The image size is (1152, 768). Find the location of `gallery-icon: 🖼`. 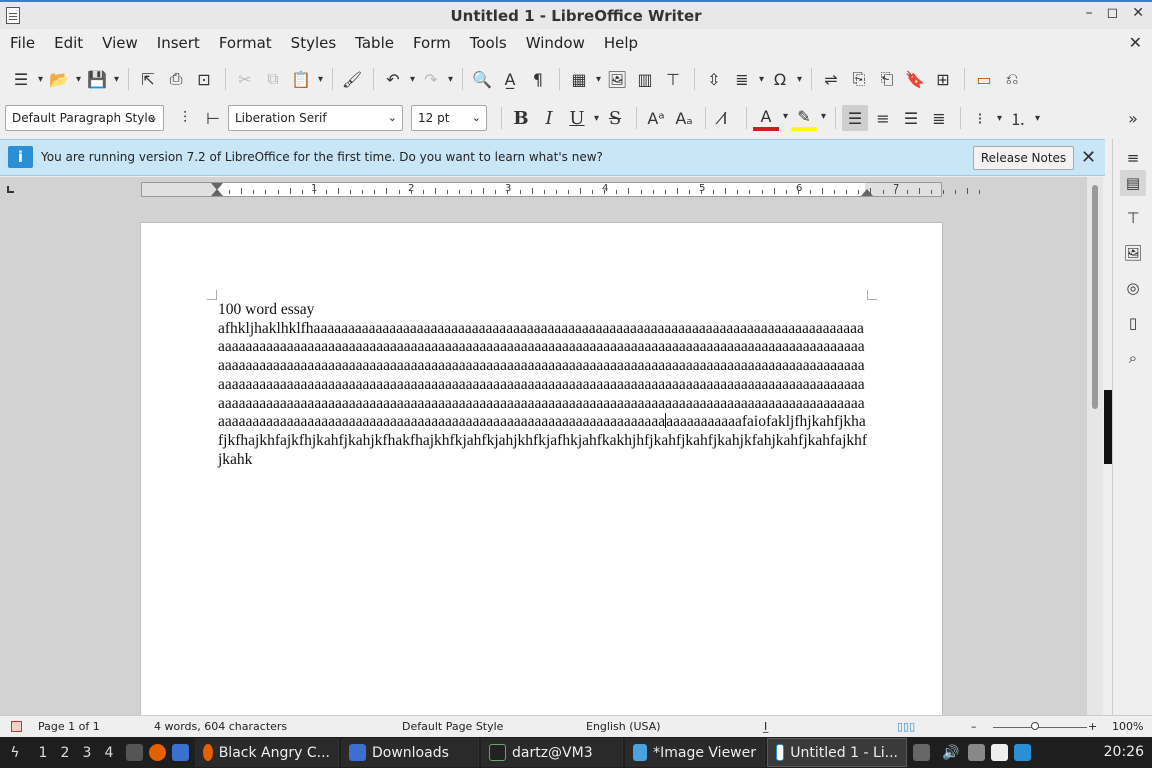

gallery-icon: 🖼 is located at coordinates (1133, 253).